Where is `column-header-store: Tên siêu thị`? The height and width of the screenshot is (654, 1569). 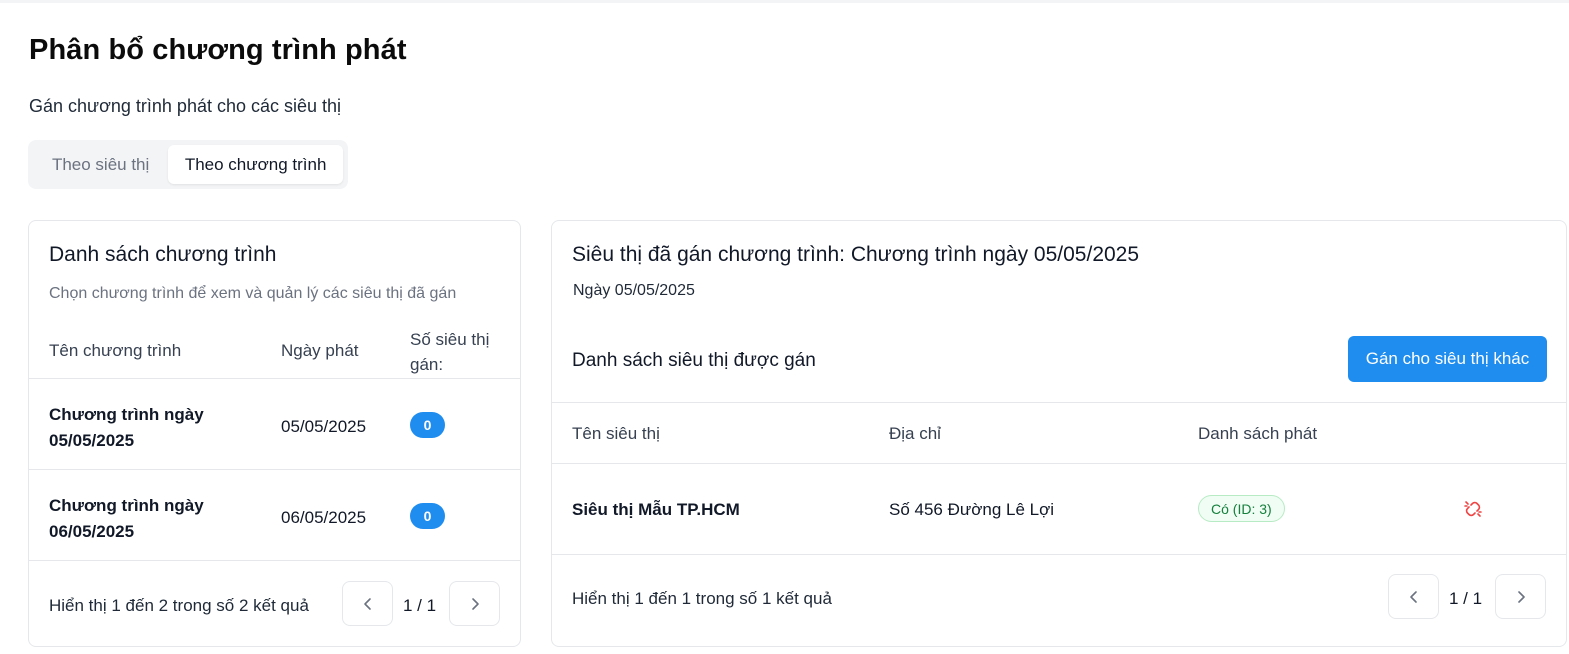
column-header-store: Tên siêu thị is located at coordinates (616, 433).